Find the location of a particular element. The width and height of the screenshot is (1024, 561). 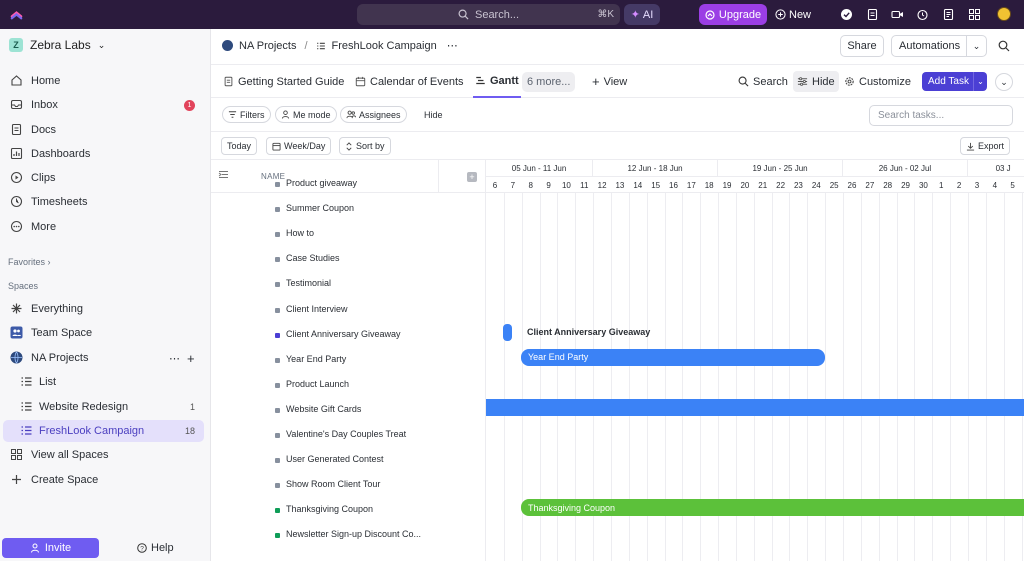

add-view-button: + View is located at coordinates (609, 81).